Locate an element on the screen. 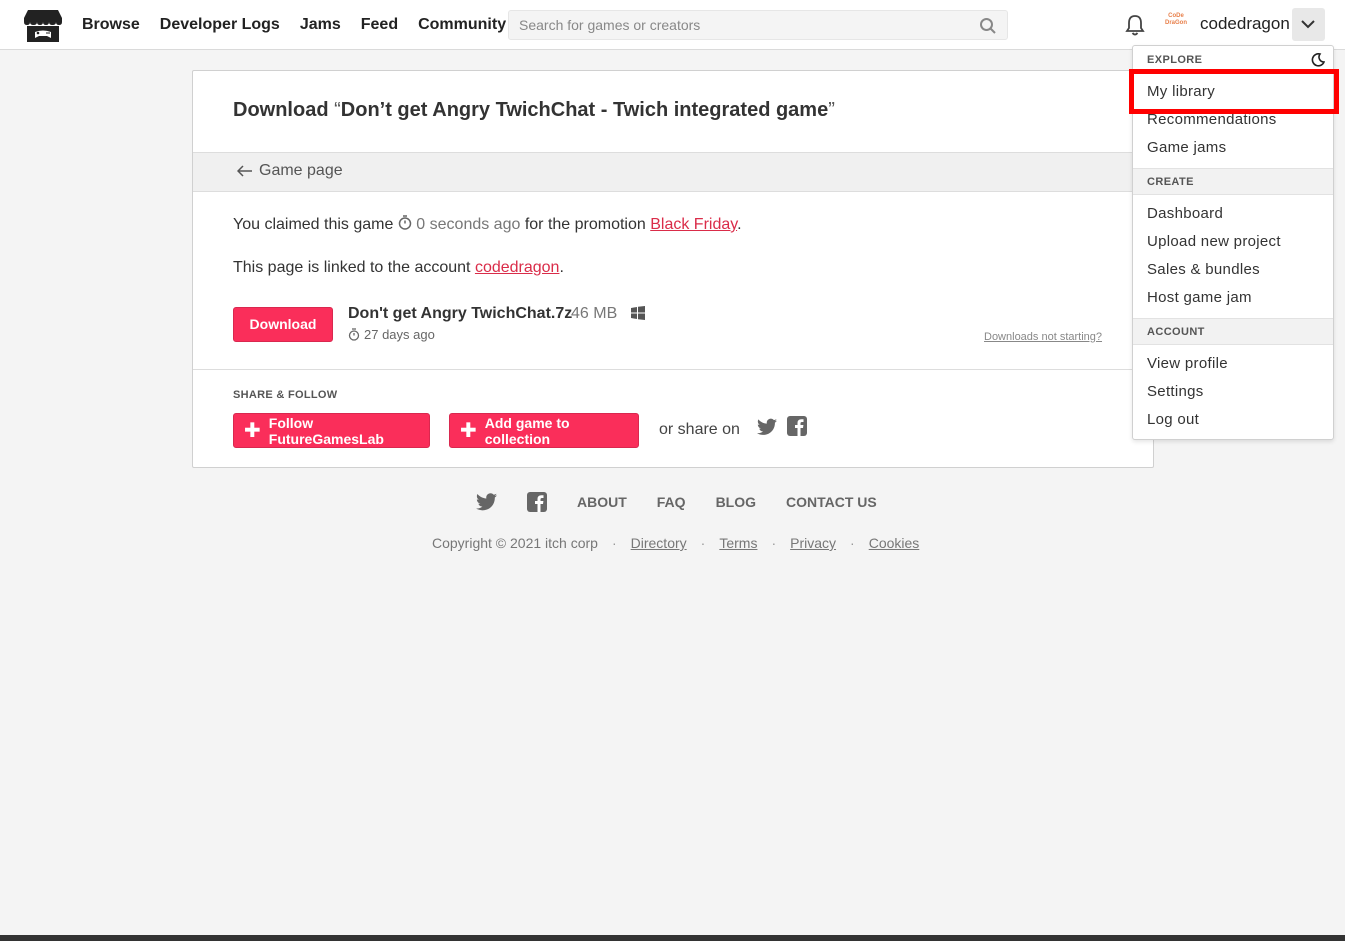 The image size is (1345, 941). username-label: codedragon is located at coordinates (1245, 24).